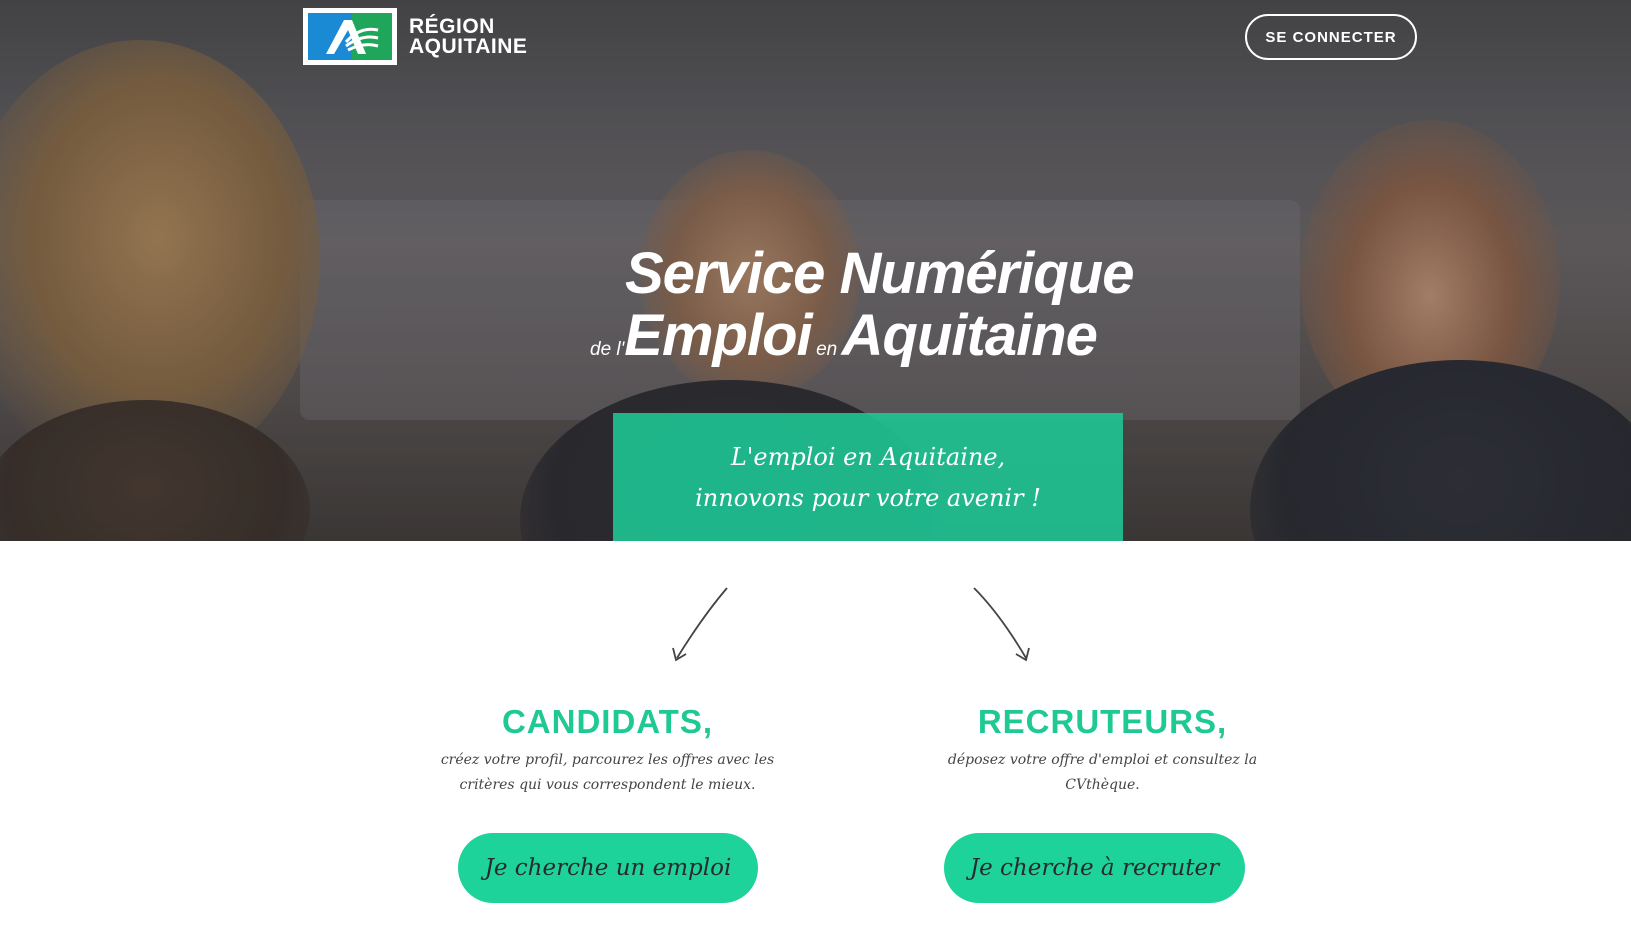 This screenshot has height=936, width=1631. I want to click on login-button: SE CONNECTER, so click(1331, 37).